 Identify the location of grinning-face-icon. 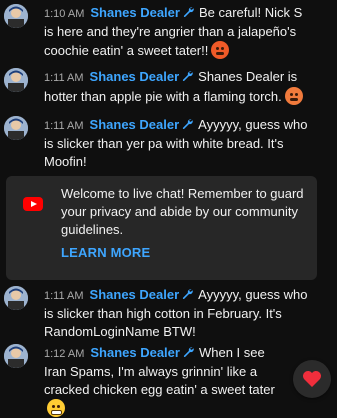
(56, 408).